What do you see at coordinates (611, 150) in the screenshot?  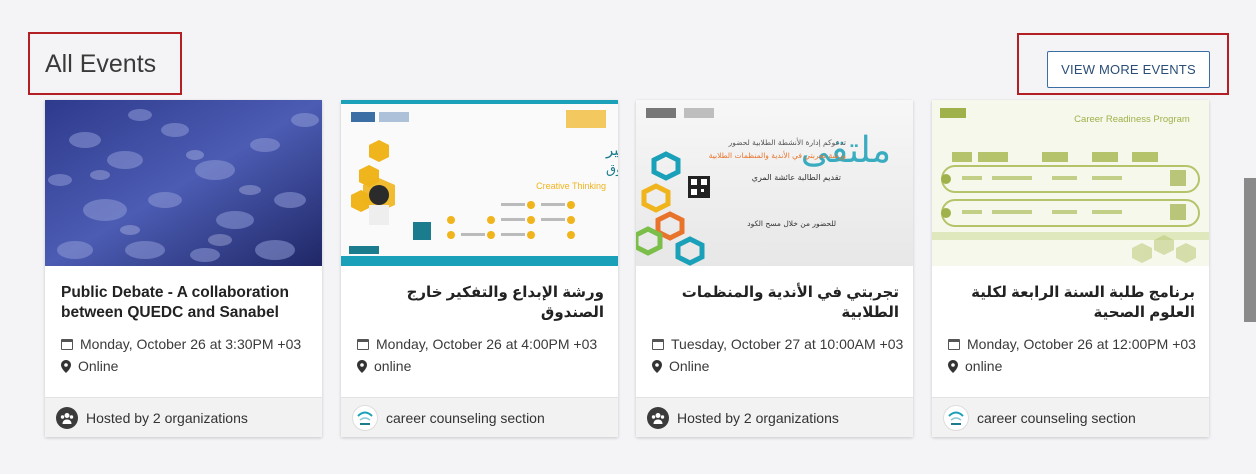 I see `image-title: الإبداع والتفكير` at bounding box center [611, 150].